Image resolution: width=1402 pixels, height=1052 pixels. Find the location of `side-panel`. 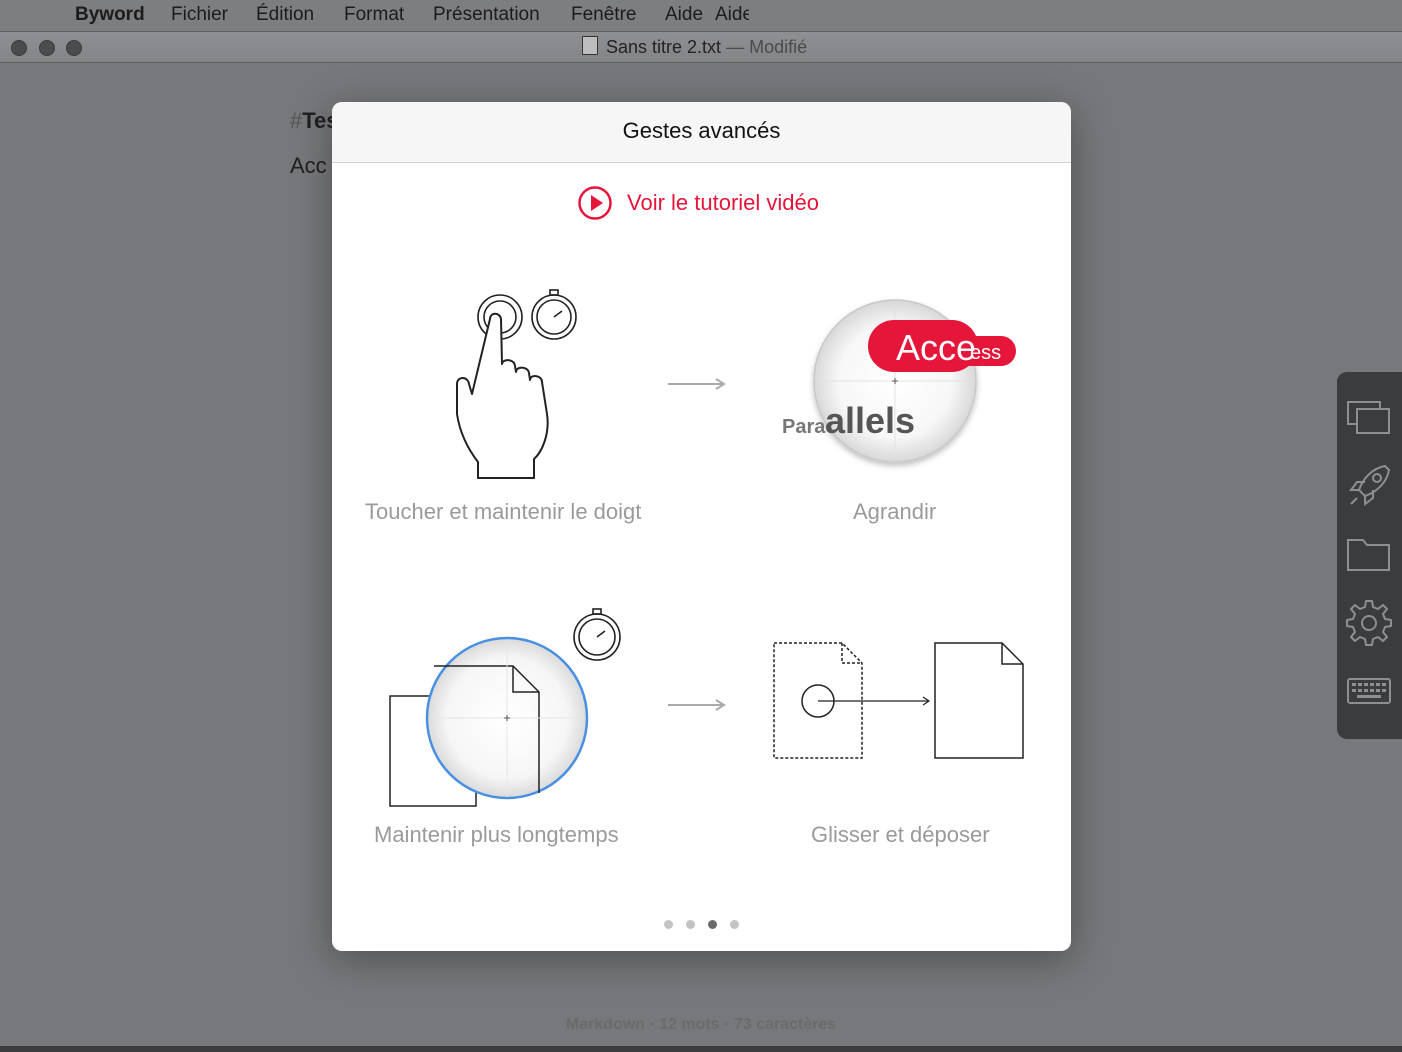

side-panel is located at coordinates (1369, 555).